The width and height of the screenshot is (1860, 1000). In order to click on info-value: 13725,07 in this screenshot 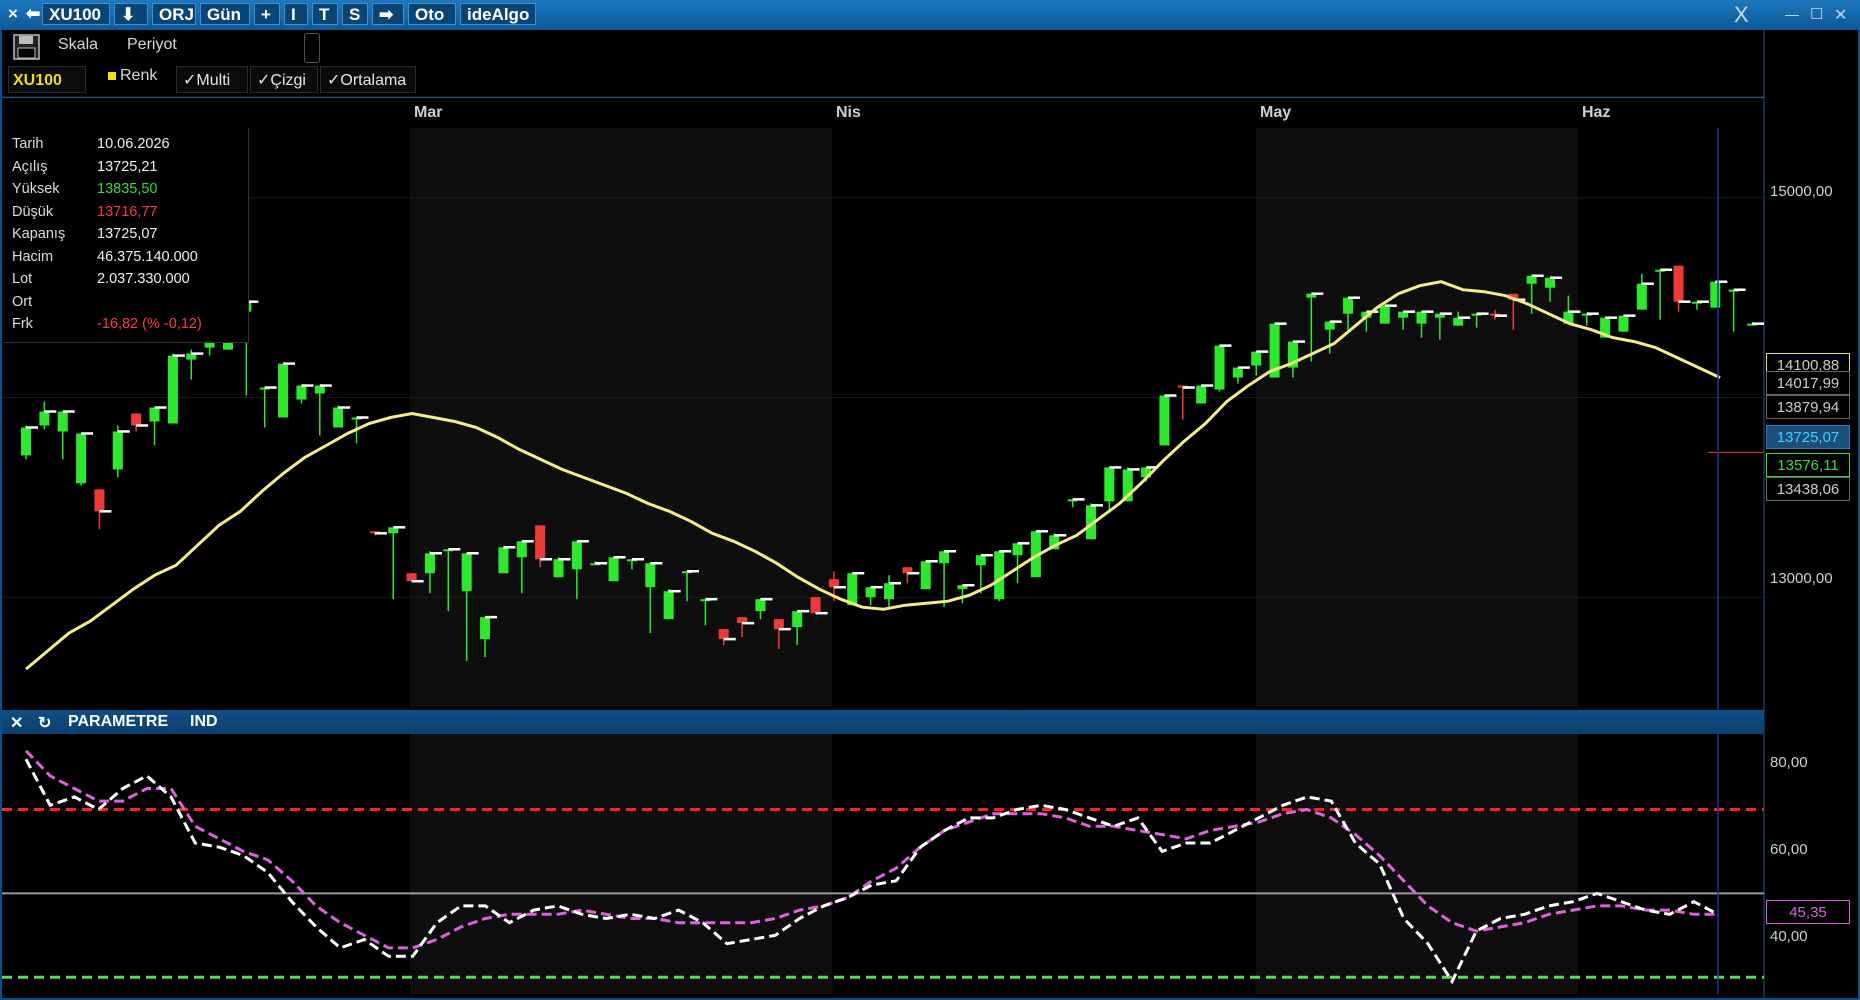, I will do `click(127, 234)`.